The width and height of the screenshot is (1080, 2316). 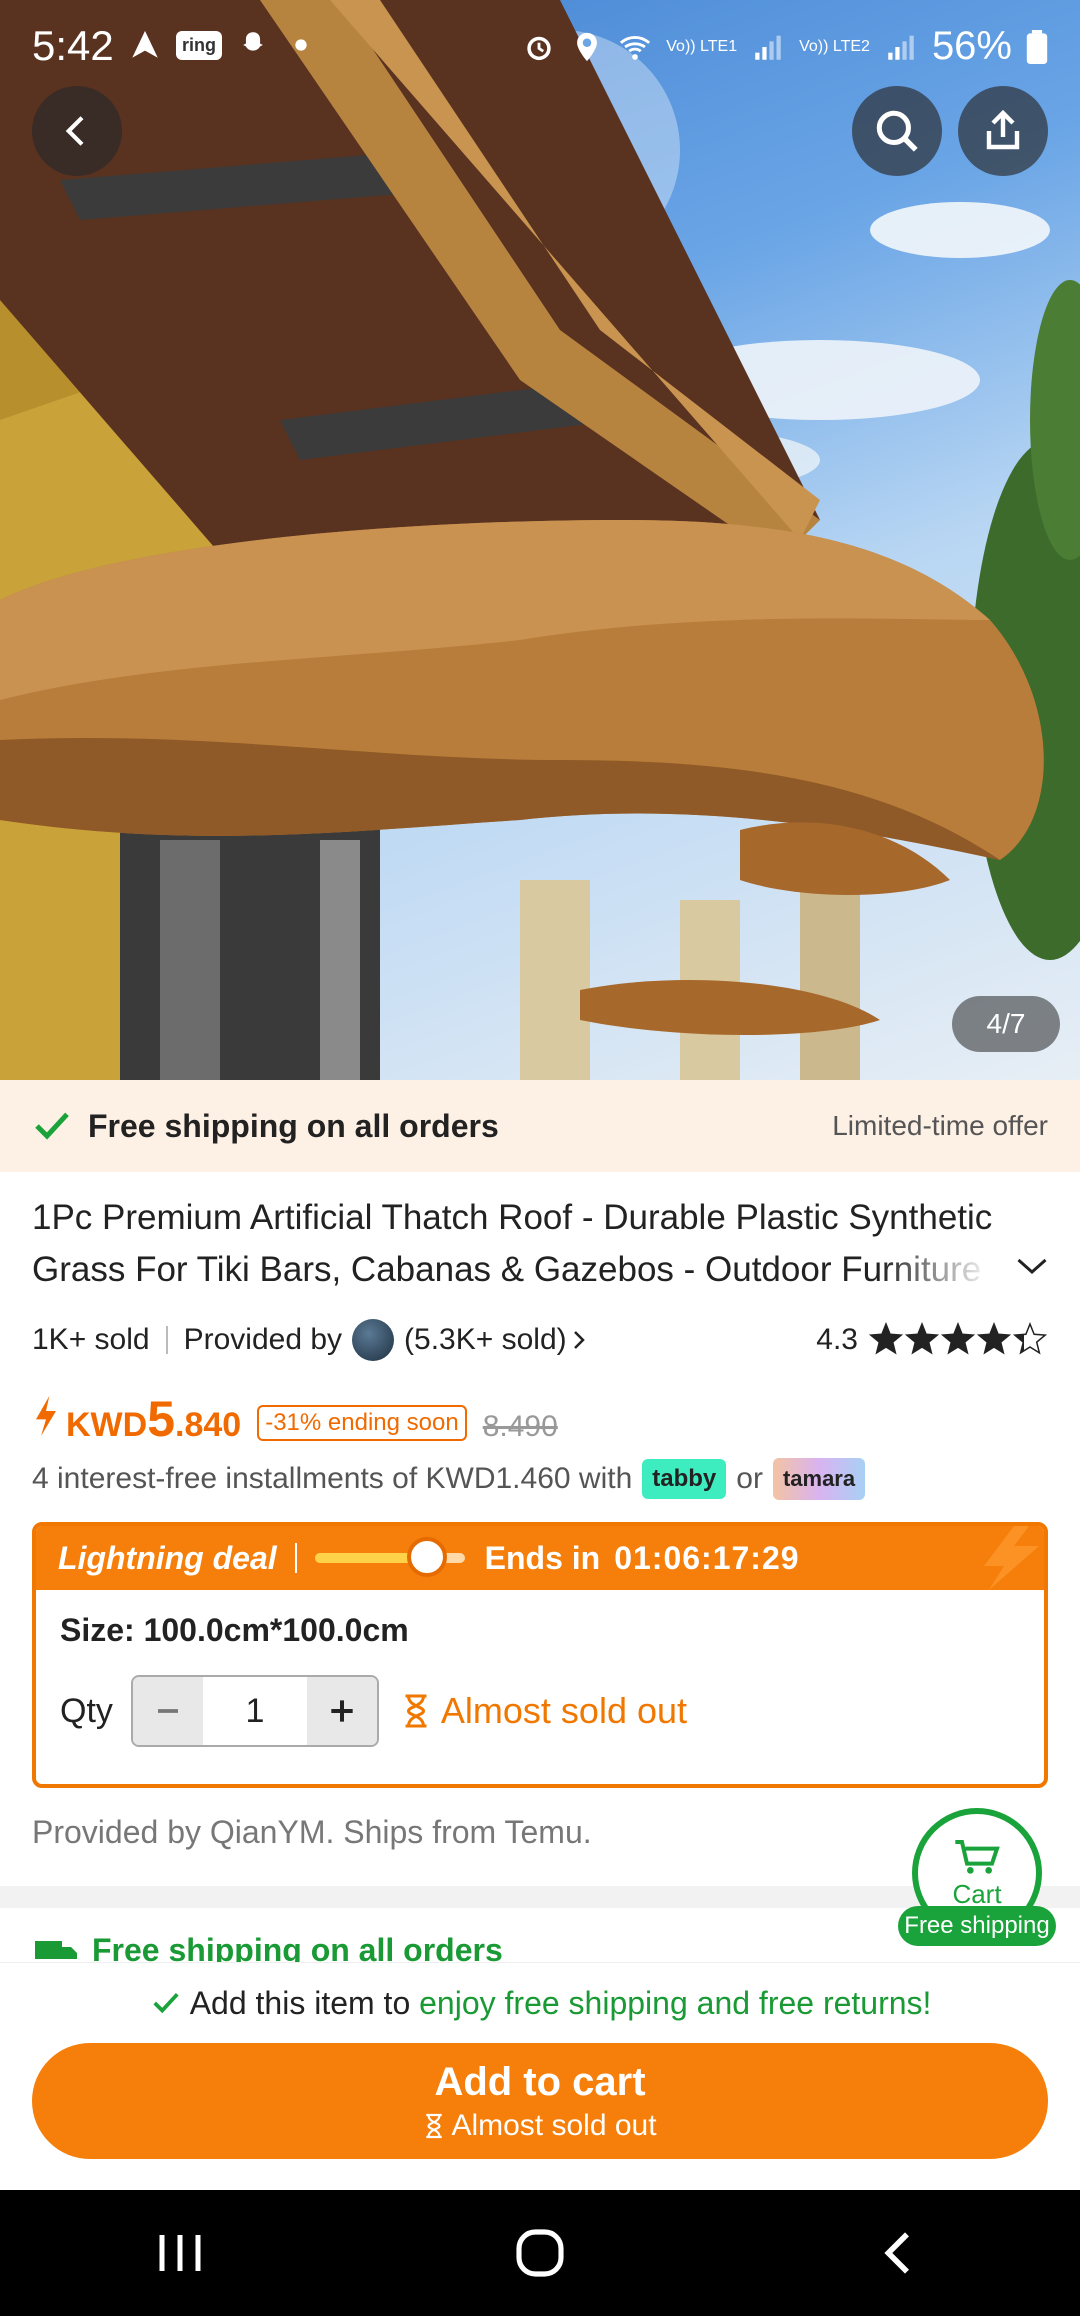 I want to click on decrease-button, so click(x=167, y=1711).